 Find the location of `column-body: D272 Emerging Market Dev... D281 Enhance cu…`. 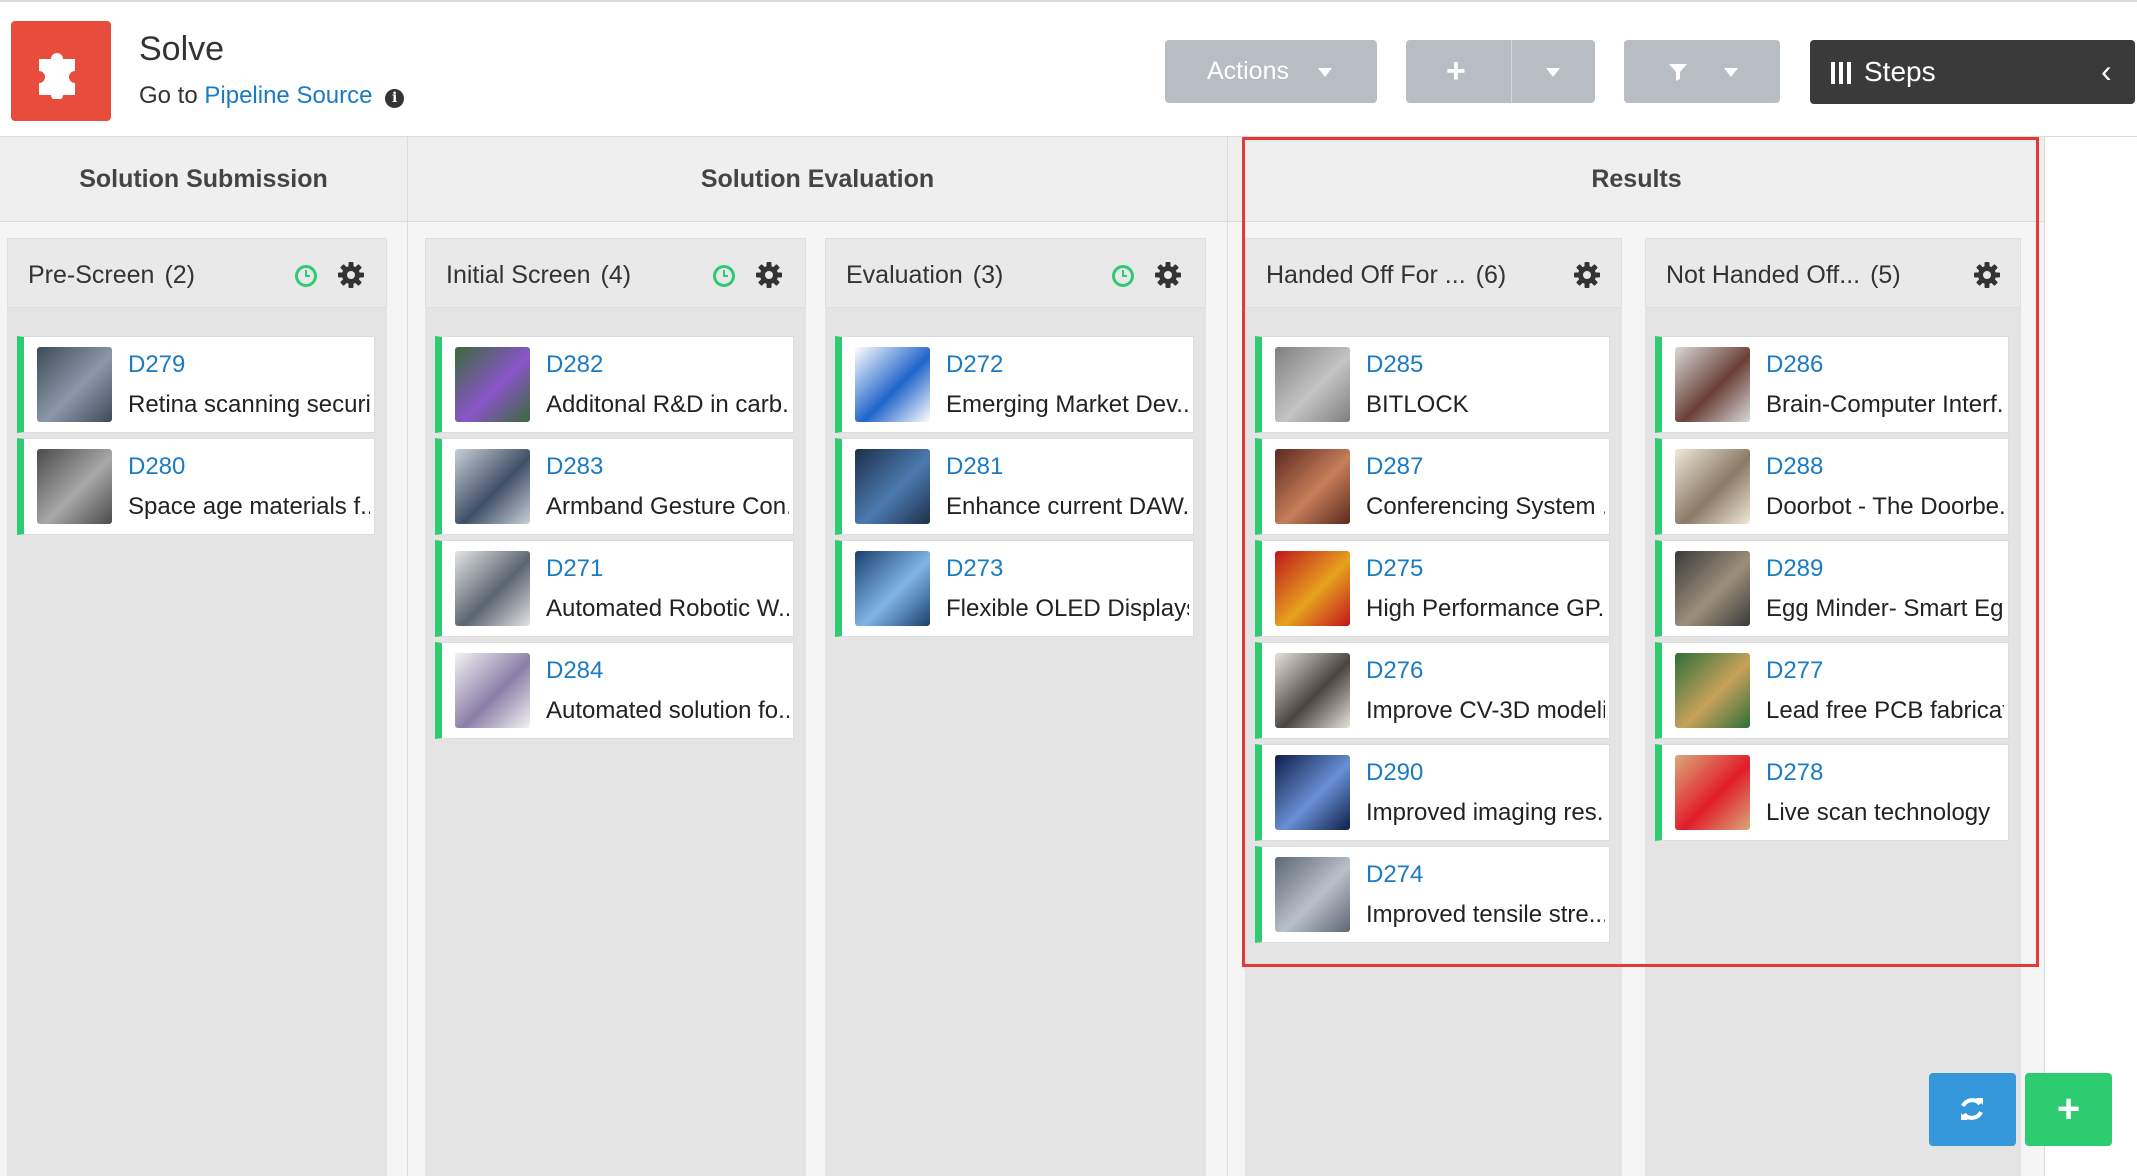

column-body: D272 Emerging Market Dev... D281 Enhance cu… is located at coordinates (1015, 751).